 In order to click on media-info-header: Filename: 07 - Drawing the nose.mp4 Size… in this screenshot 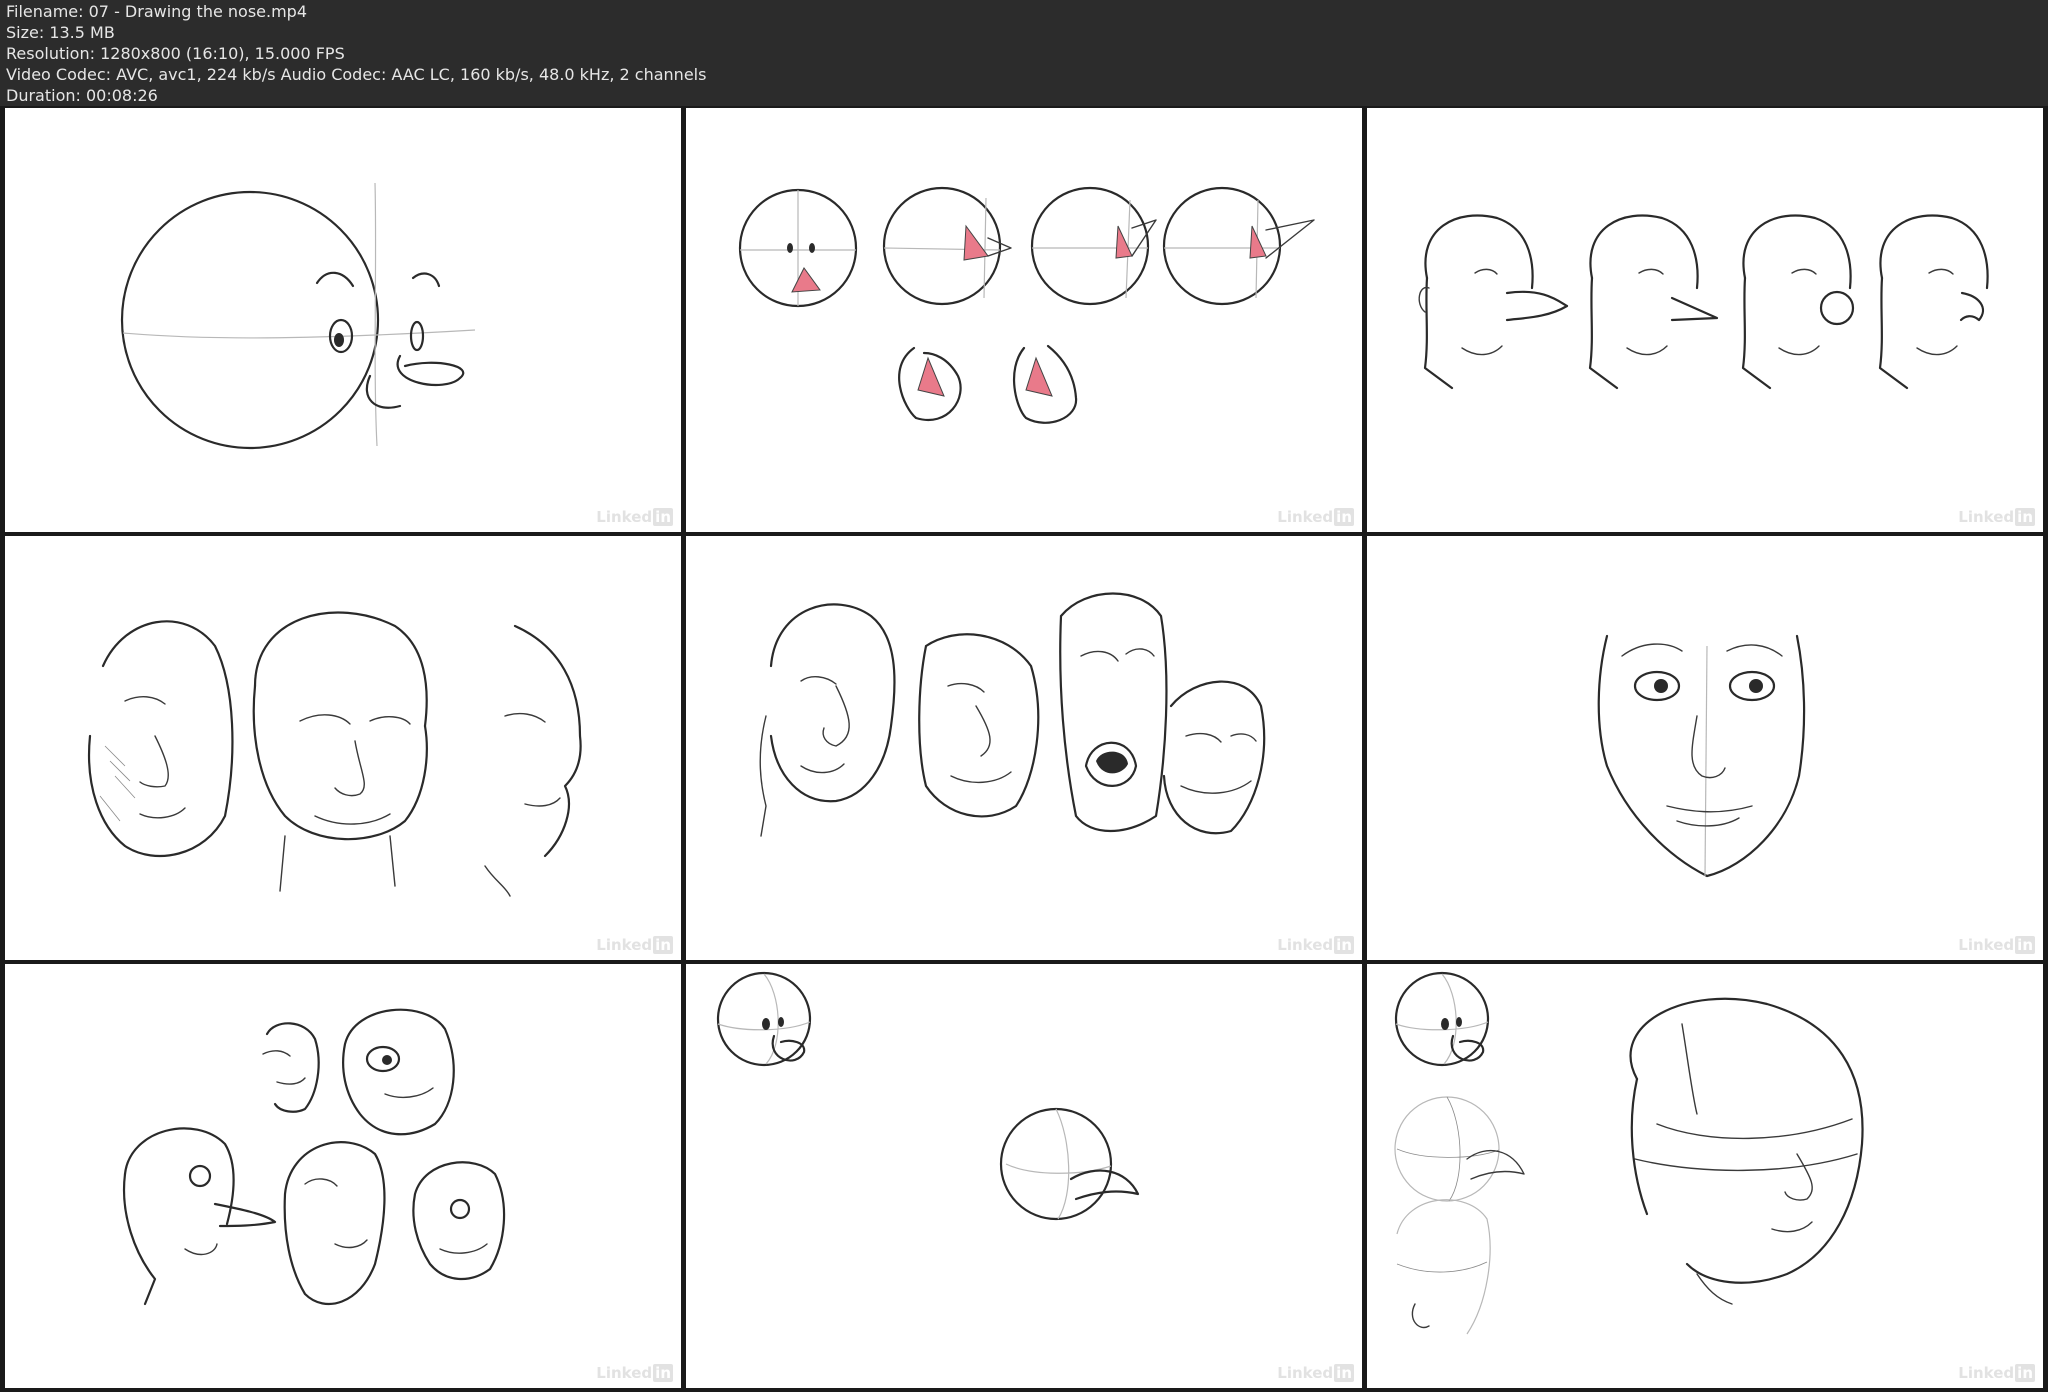, I will do `click(1024, 53)`.